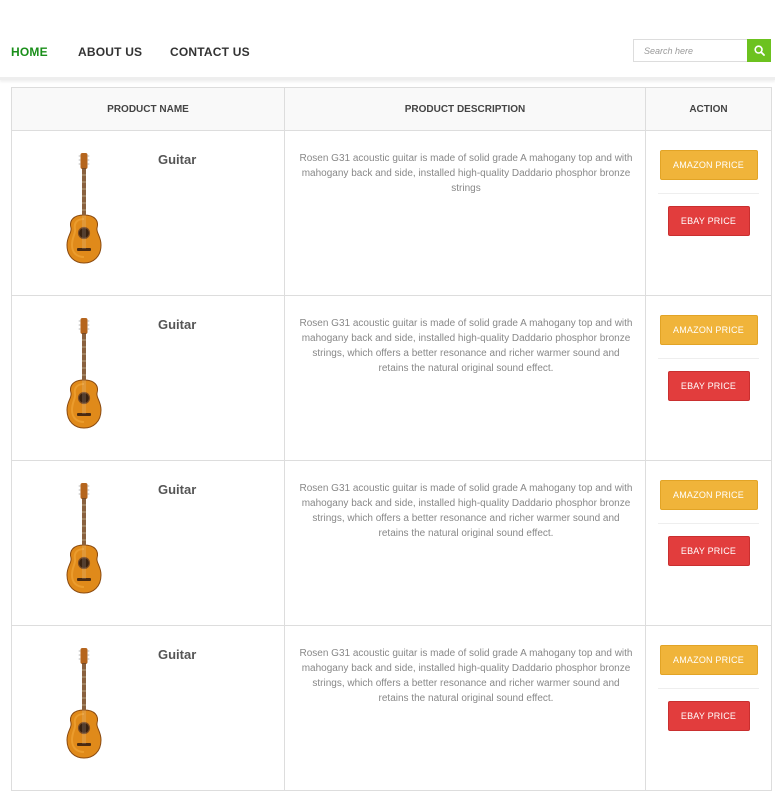 The width and height of the screenshot is (775, 797). Describe the element at coordinates (387, 40) in the screenshot. I see `top-navbar: HOME ABOUT US CONTACT US` at that location.